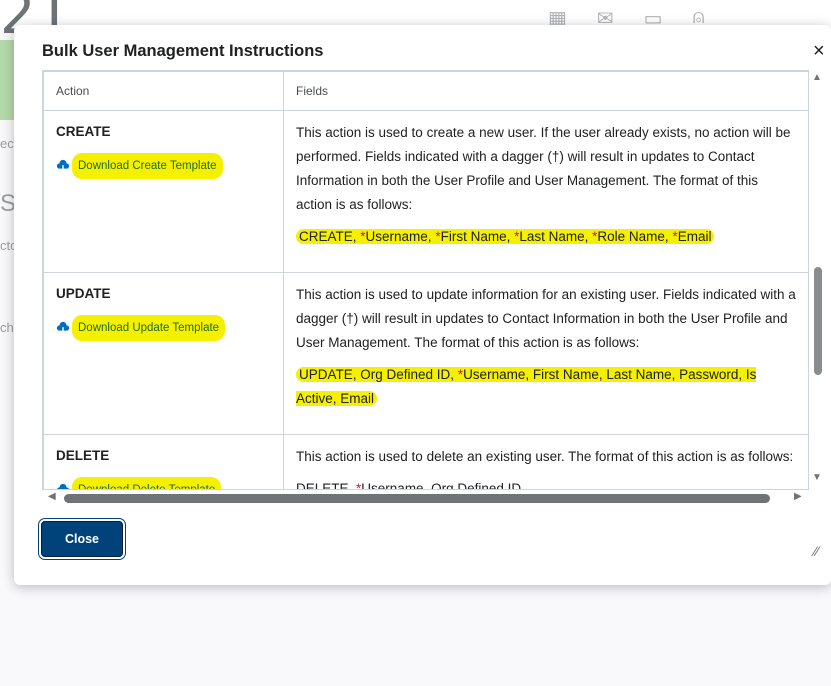  Describe the element at coordinates (7, 80) in the screenshot. I see `background-accent` at that location.